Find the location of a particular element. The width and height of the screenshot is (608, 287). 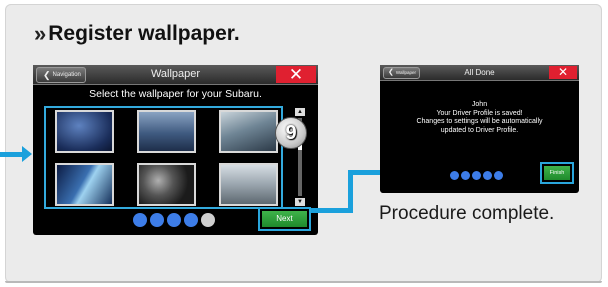

message-line-2: Your Driver Profile is saved! is located at coordinates (479, 113).